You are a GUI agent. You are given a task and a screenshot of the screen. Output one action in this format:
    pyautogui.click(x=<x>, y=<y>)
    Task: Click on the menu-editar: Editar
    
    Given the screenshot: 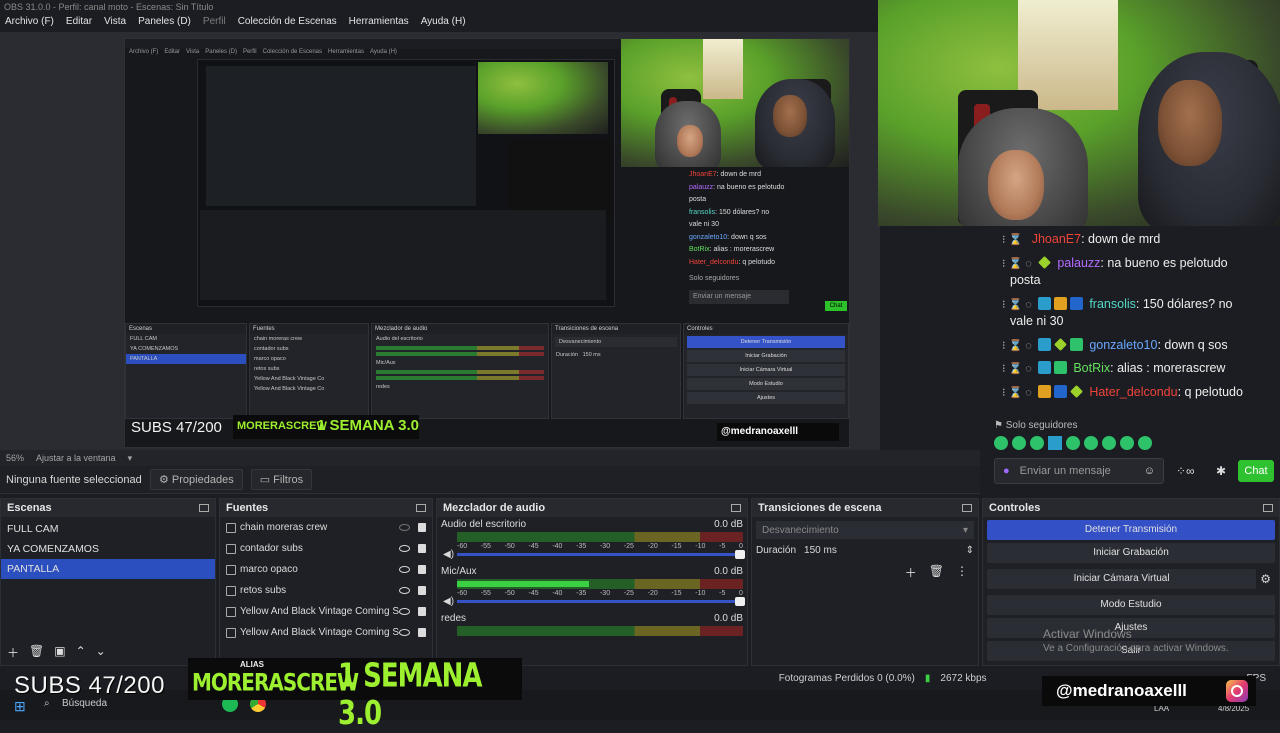 What is the action you would take?
    pyautogui.click(x=79, y=23)
    